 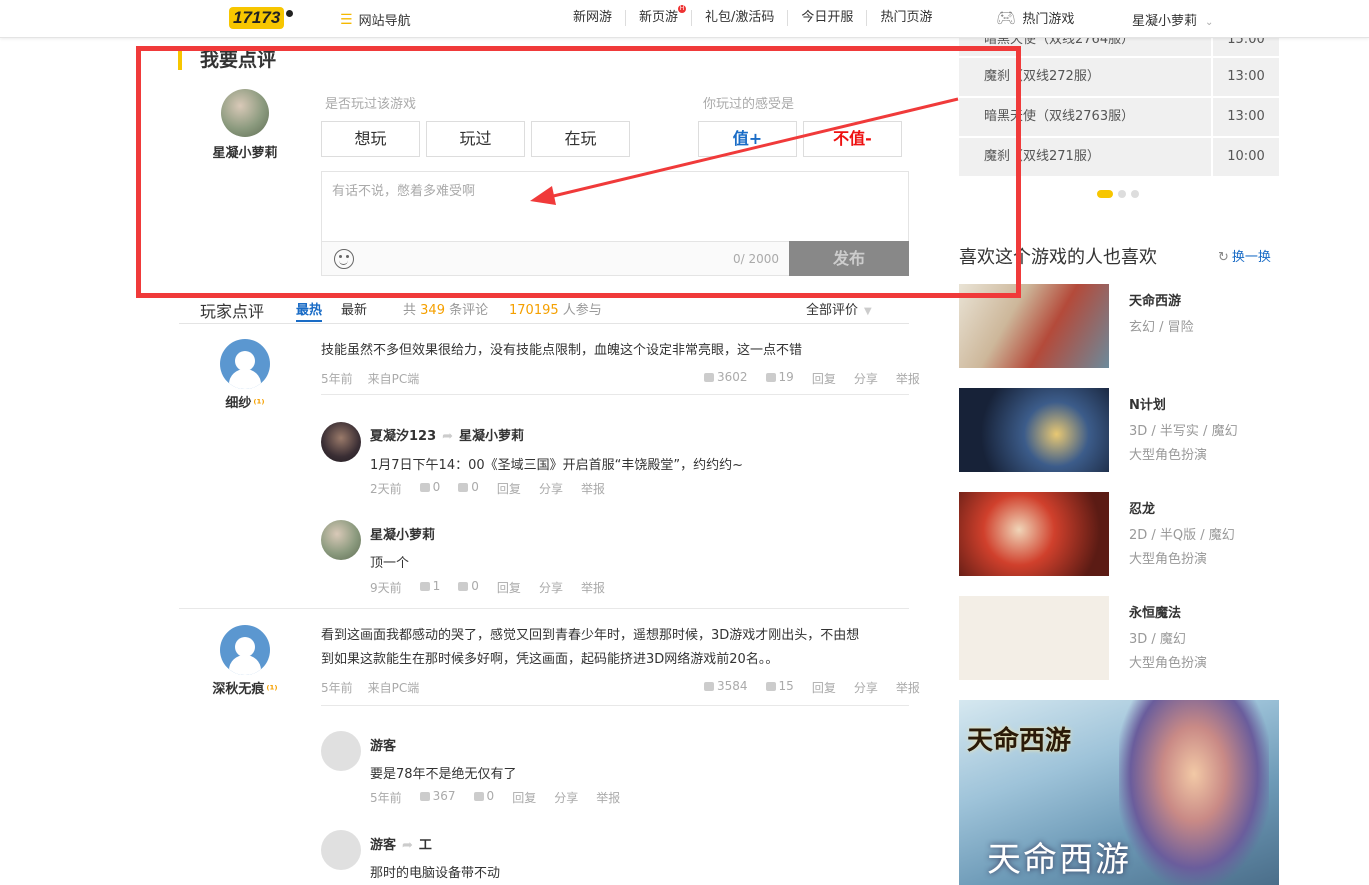 What do you see at coordinates (779, 378) in the screenshot?
I see `dislike-button: 19` at bounding box center [779, 378].